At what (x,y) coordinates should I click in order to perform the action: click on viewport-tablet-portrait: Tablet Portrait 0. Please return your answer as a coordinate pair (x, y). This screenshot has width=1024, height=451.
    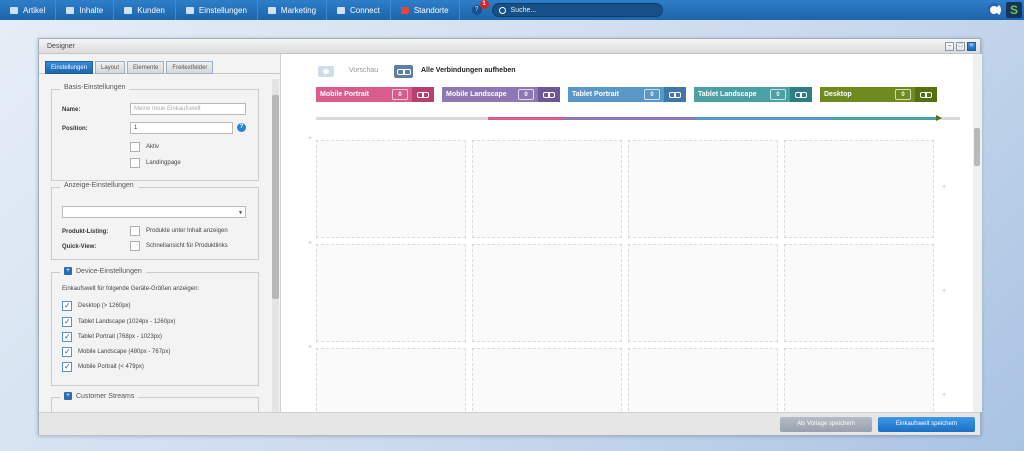
    Looking at the image, I should click on (627, 94).